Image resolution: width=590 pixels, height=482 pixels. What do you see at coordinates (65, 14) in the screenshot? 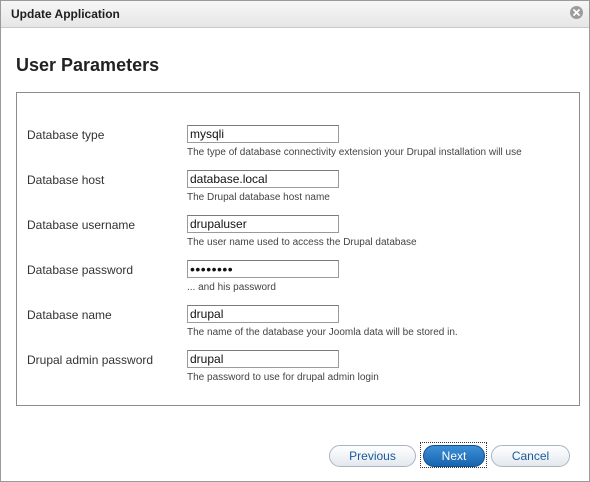
I see `dialog-title: Update Application` at bounding box center [65, 14].